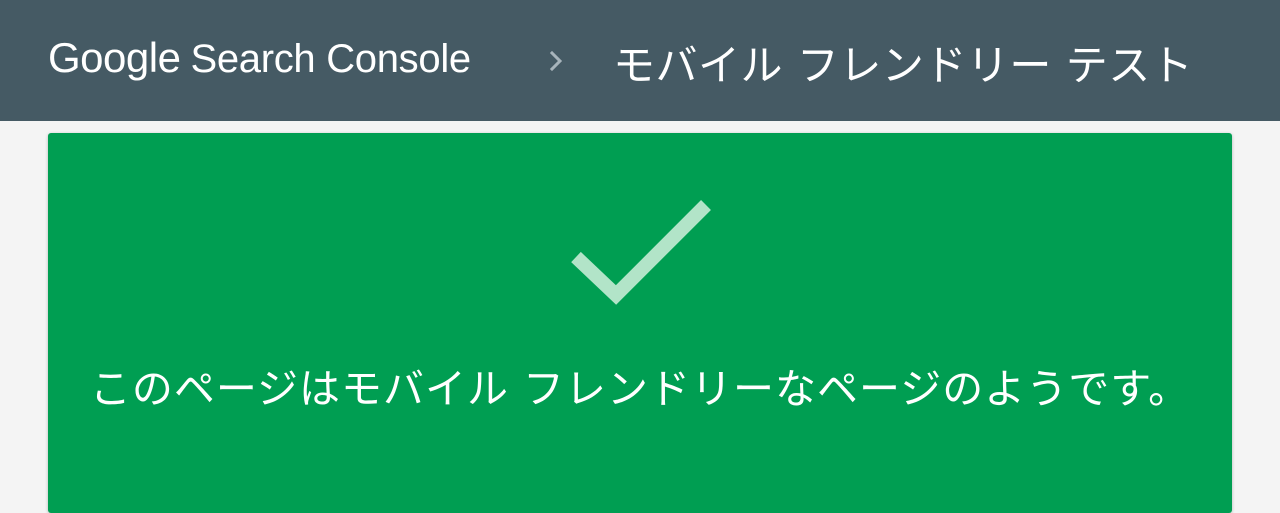 The width and height of the screenshot is (1280, 513). What do you see at coordinates (330, 59) in the screenshot?
I see `product-name: Search Console` at bounding box center [330, 59].